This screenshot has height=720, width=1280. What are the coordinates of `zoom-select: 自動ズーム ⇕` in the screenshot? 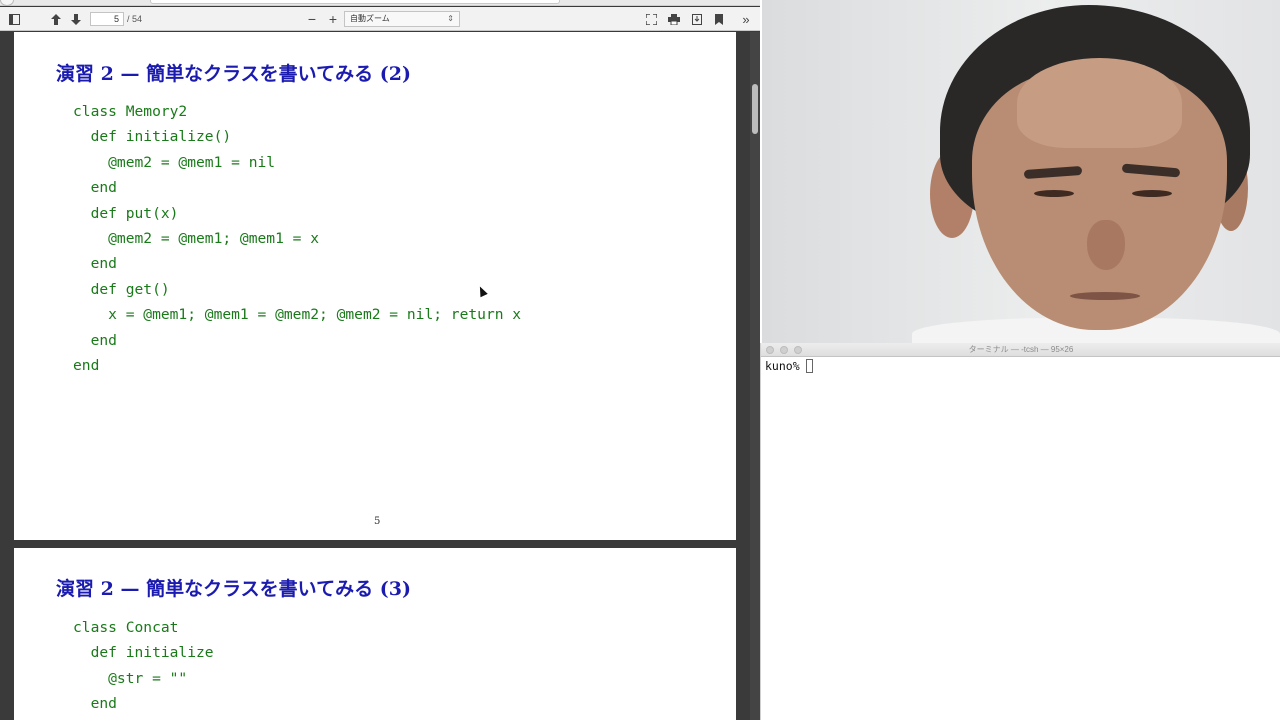 It's located at (402, 19).